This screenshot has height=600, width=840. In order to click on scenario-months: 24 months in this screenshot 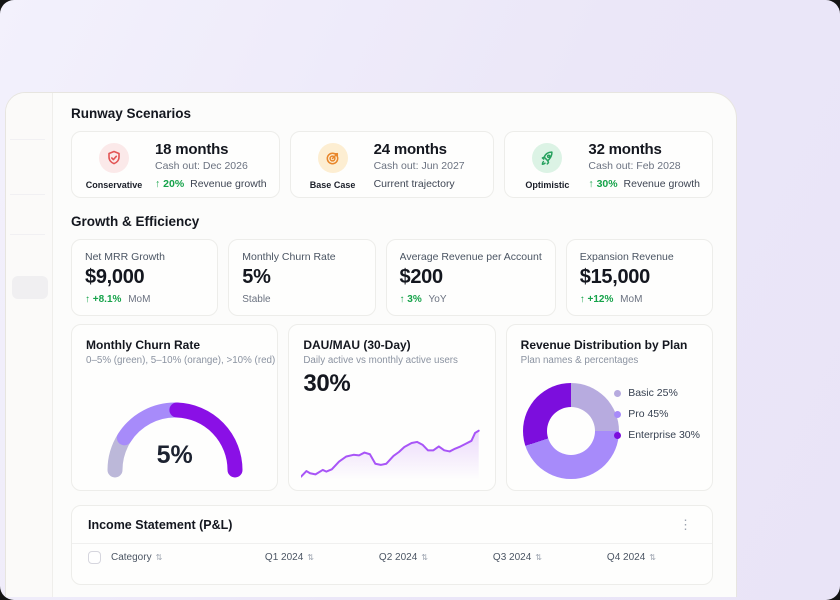, I will do `click(410, 149)`.